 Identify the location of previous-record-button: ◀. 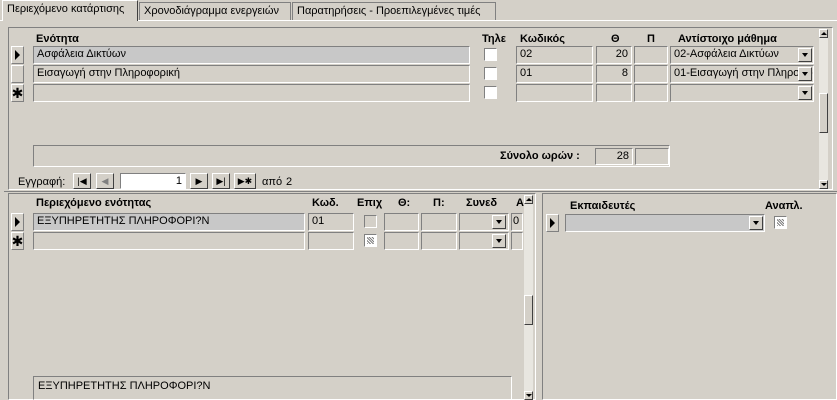
(105, 181).